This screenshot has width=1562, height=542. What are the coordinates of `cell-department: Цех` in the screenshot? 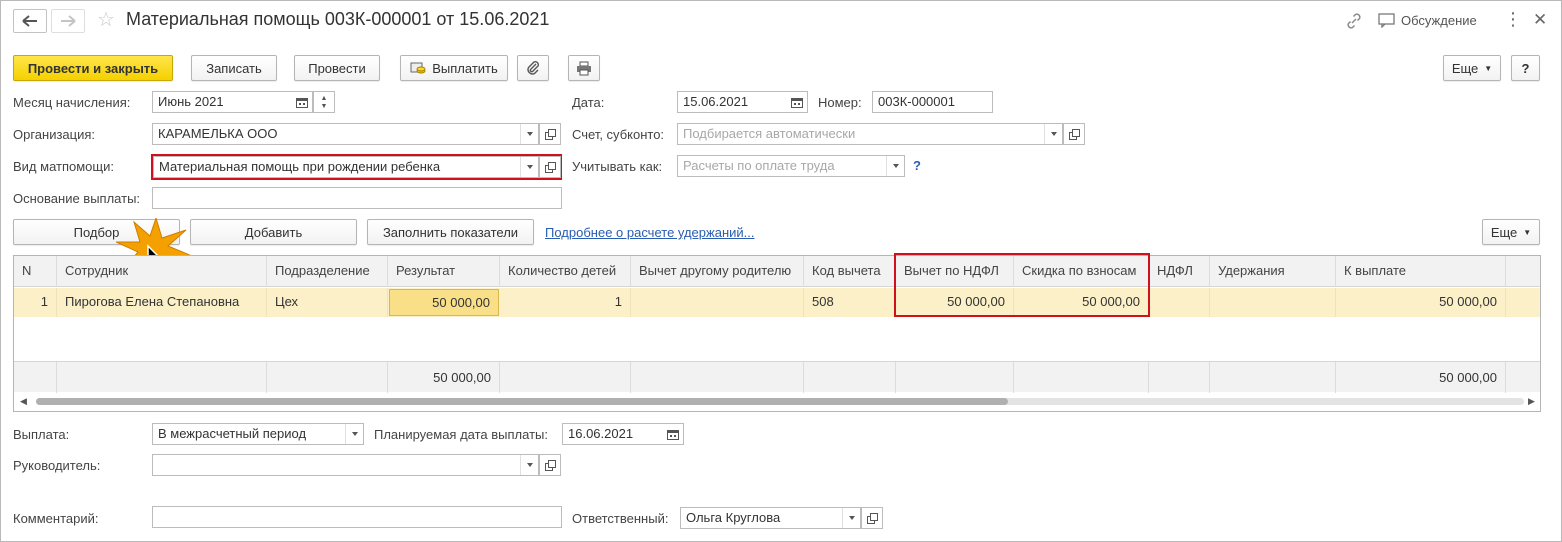 It's located at (327, 302).